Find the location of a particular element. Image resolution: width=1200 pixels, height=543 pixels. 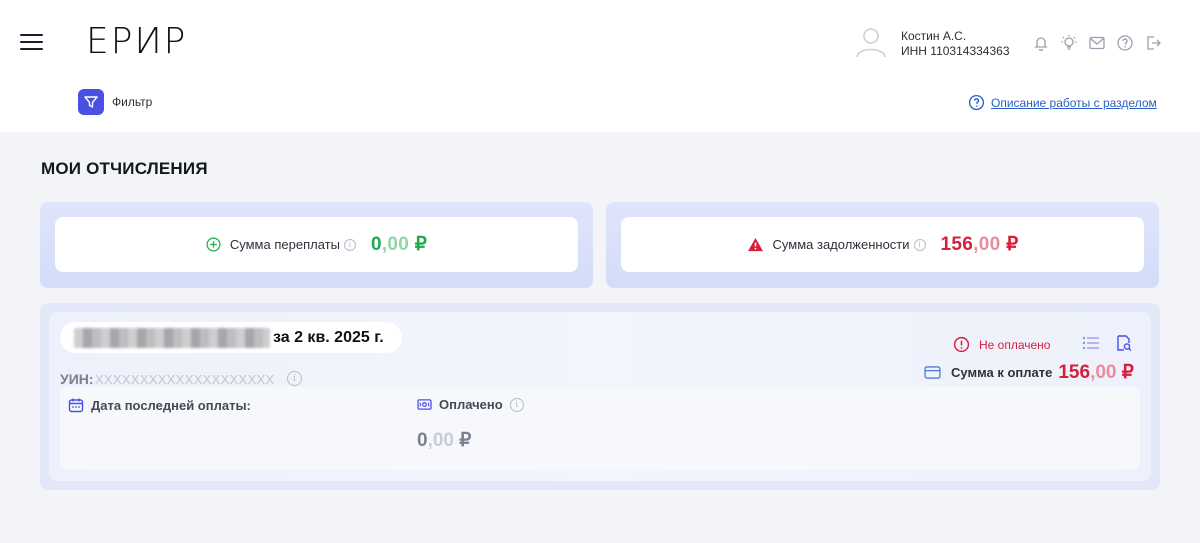

payment-status: Не оплачено is located at coordinates (1001, 344).